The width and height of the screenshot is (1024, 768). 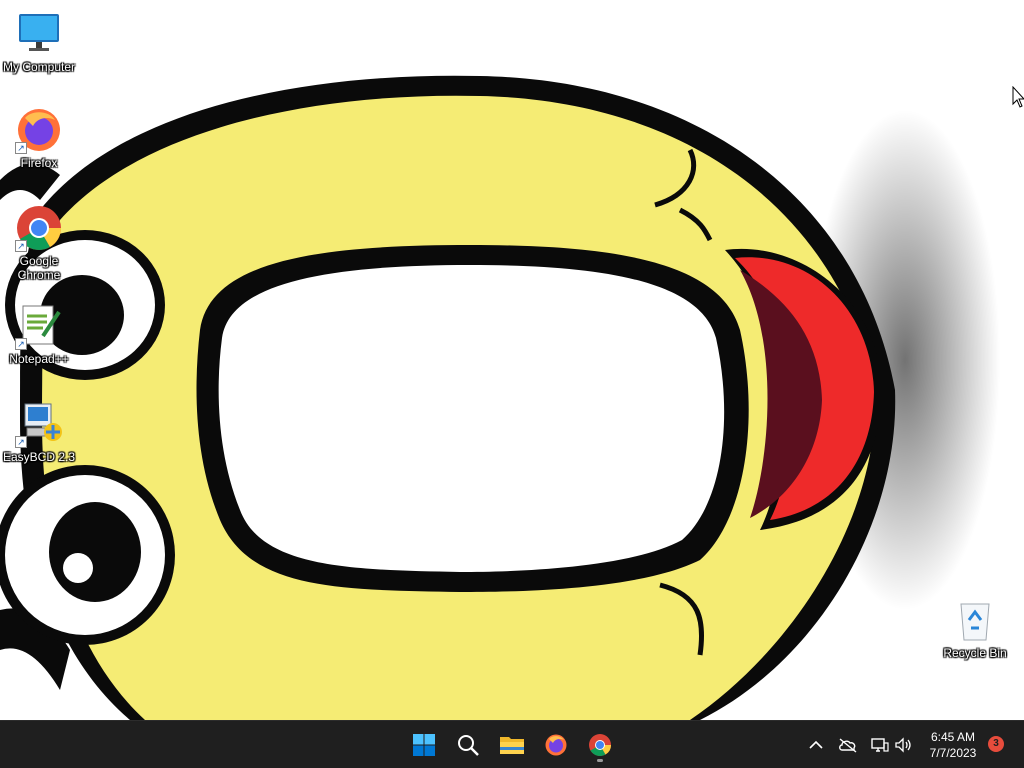 I want to click on desktop-icon-label: Google Chrome, so click(x=39, y=268).